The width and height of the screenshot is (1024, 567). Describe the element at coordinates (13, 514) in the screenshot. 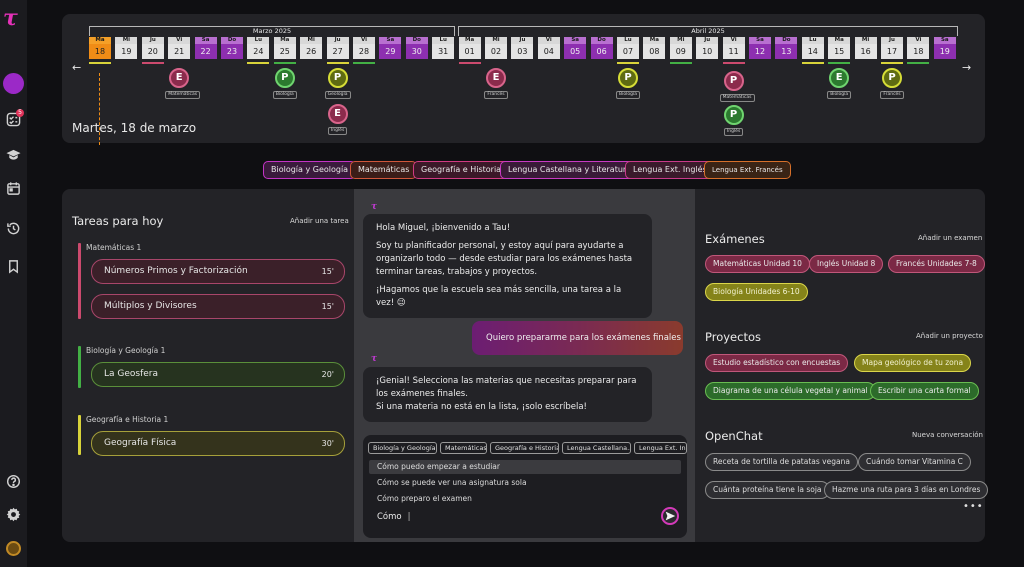

I see `settings-icon` at that location.